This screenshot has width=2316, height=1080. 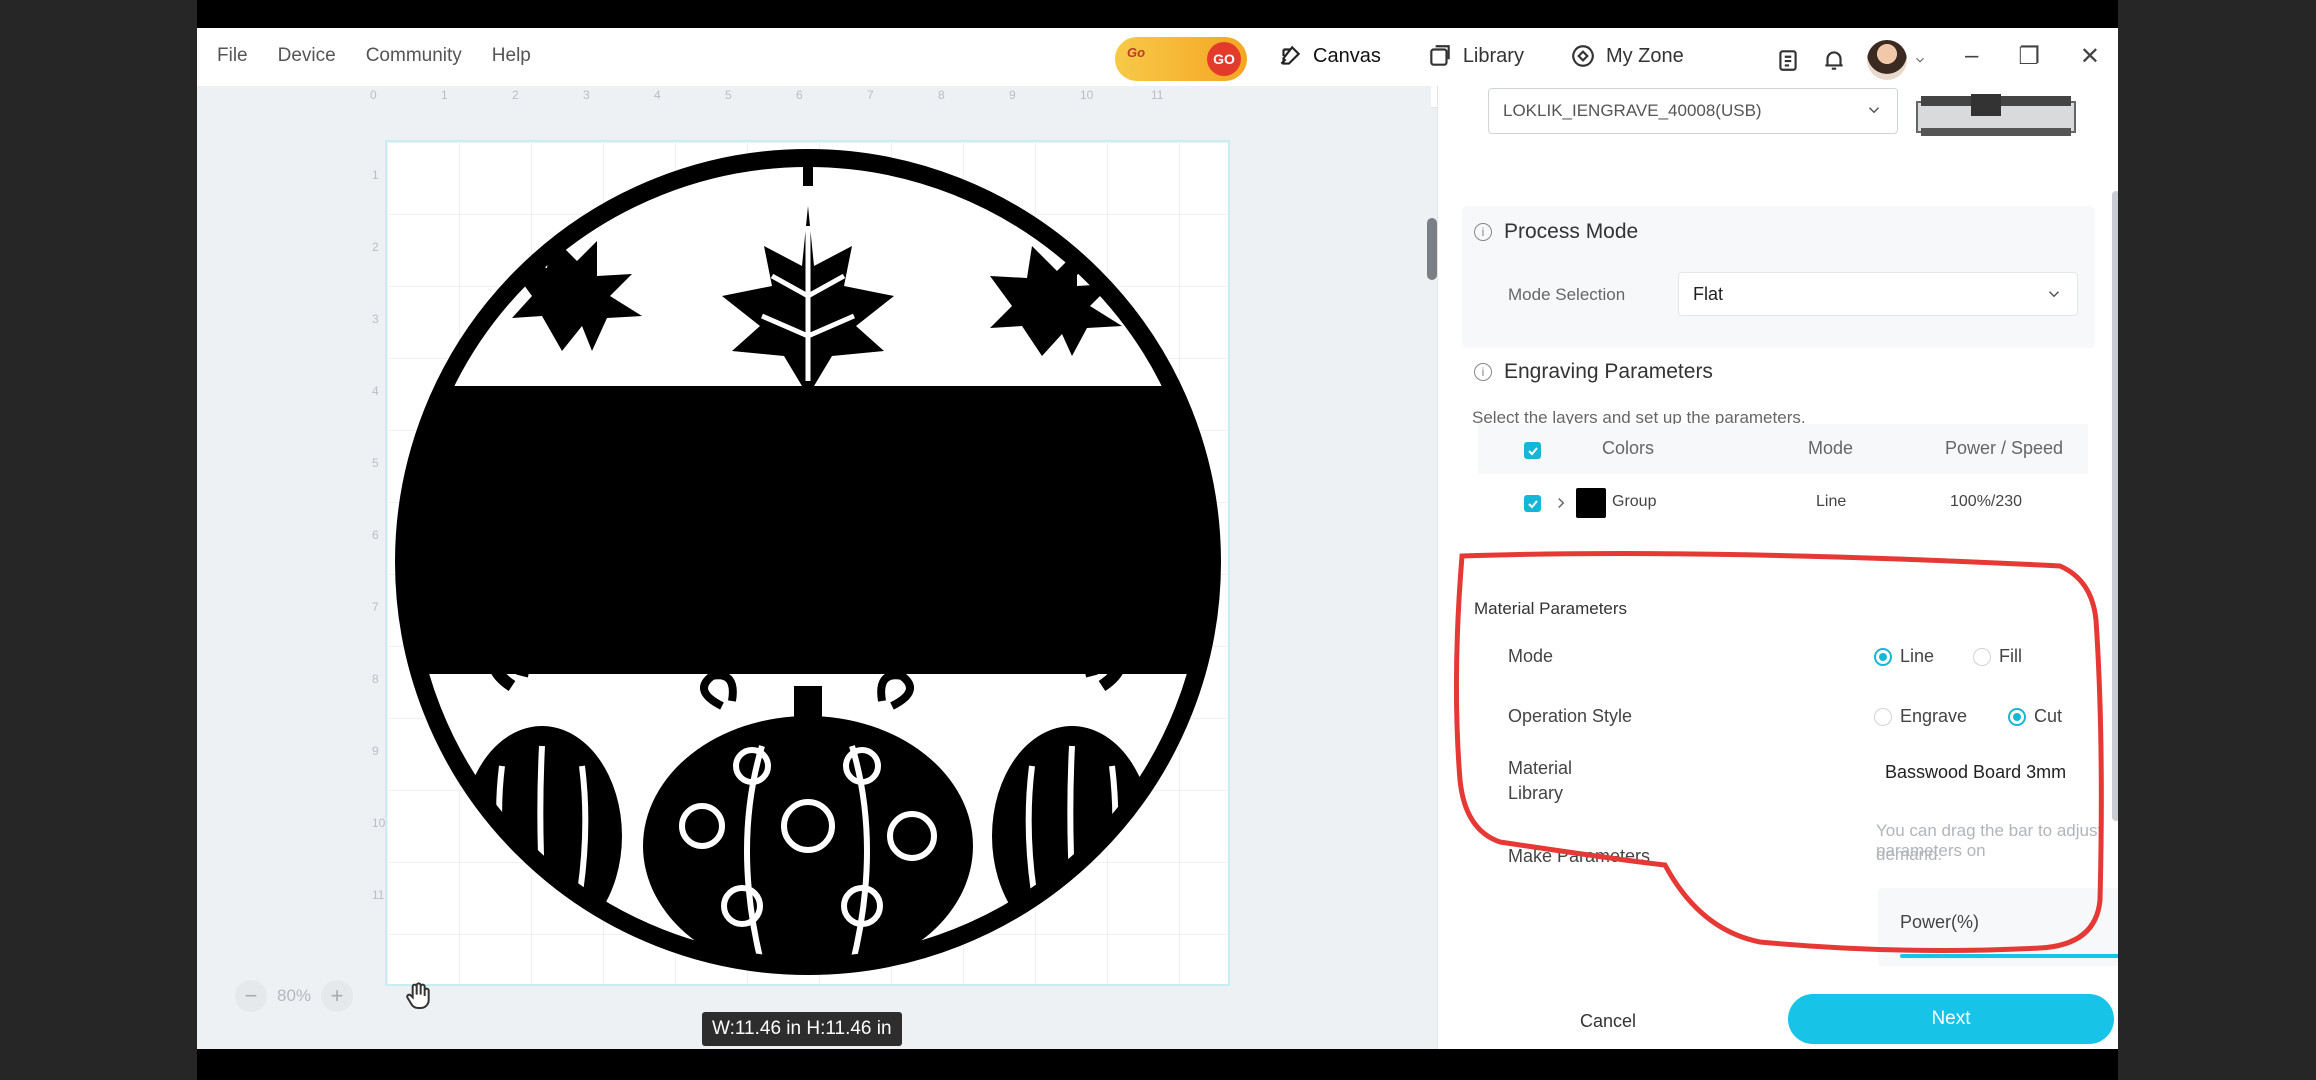 What do you see at coordinates (1783, 449) in the screenshot?
I see `layers-table-header: Colors Mode Power / Speed` at bounding box center [1783, 449].